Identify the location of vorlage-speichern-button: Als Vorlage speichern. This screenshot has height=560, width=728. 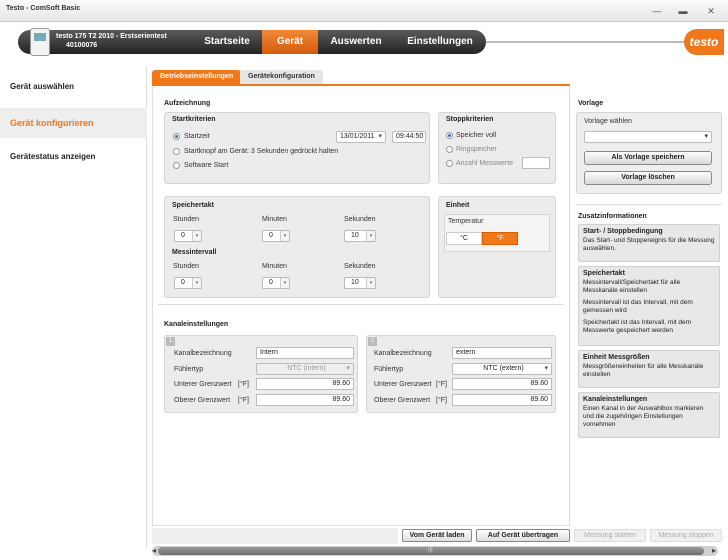
(648, 158).